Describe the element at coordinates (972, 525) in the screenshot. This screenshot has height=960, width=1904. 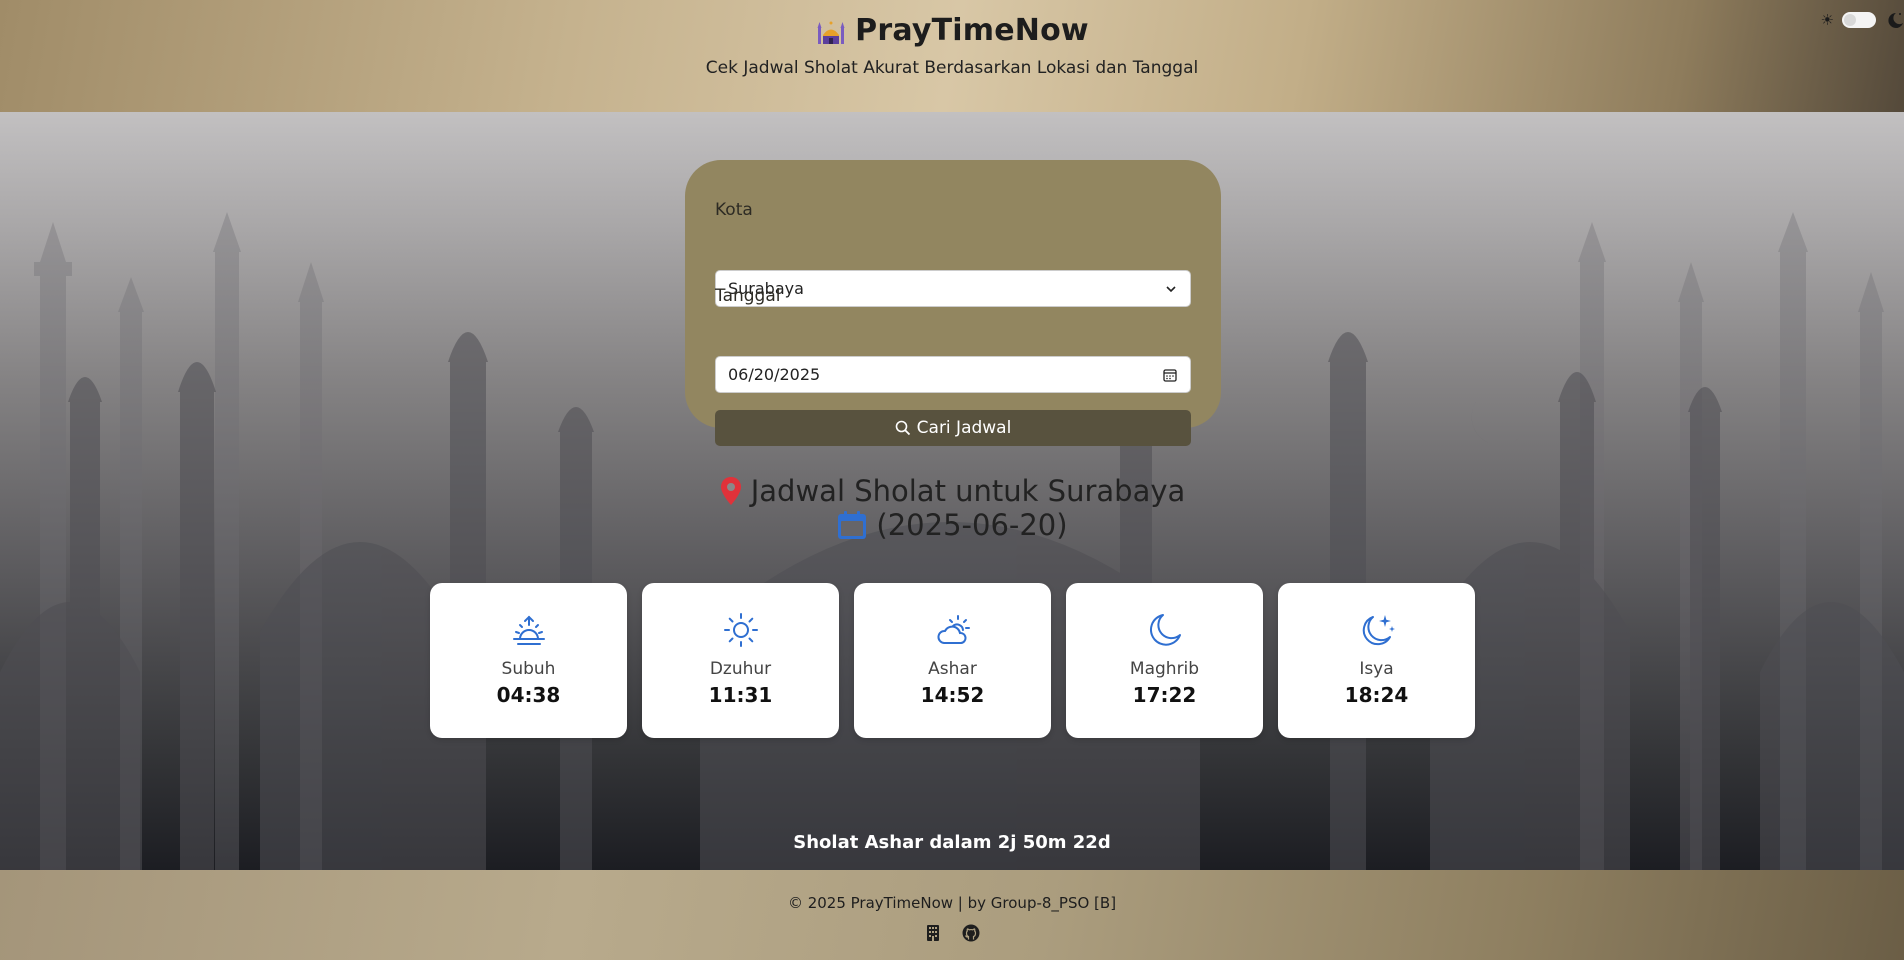
I see `schedule-heading-date: (2025-06-20)` at that location.